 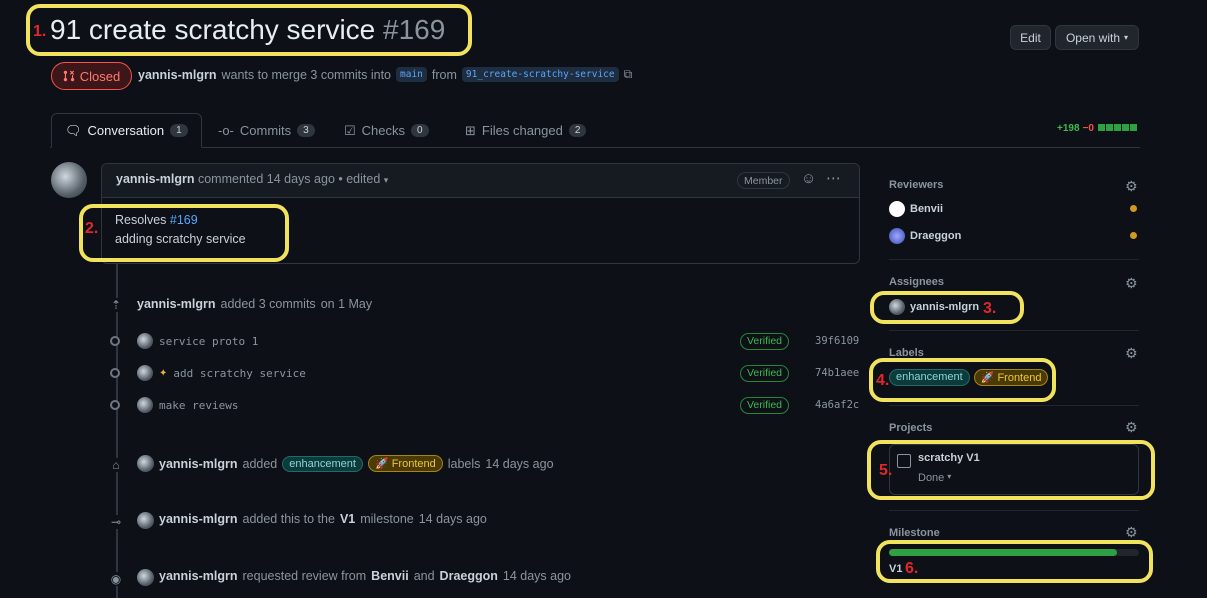 I want to click on open-with-label: Open with, so click(x=1092, y=37).